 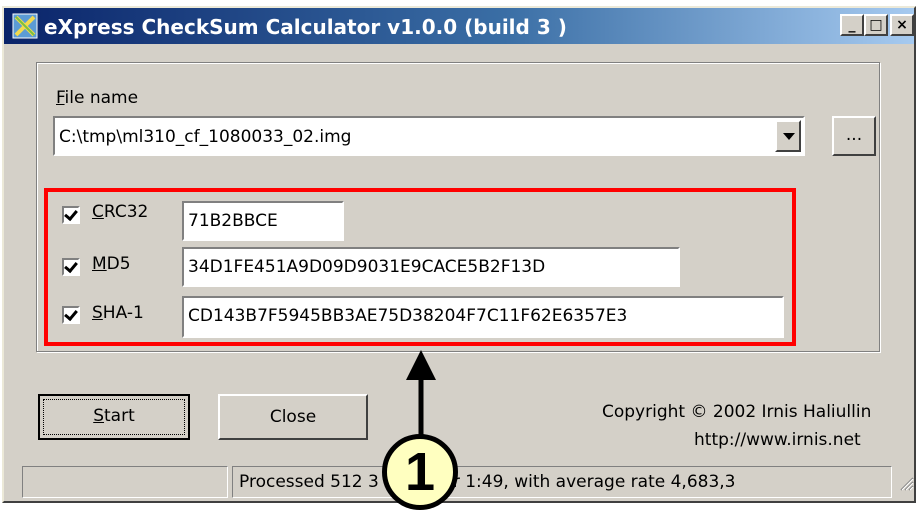 I want to click on close-window-button: ×, so click(x=902, y=25).